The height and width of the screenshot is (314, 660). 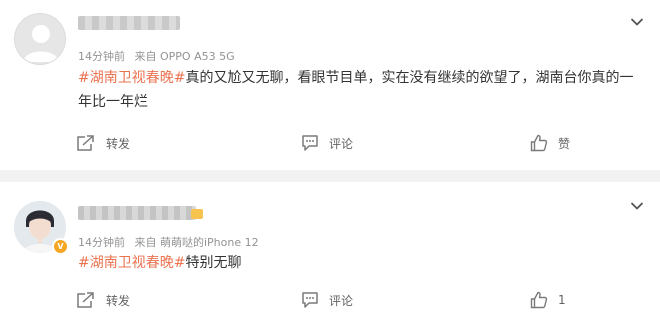 What do you see at coordinates (550, 143) in the screenshot?
I see `like-button: 赞` at bounding box center [550, 143].